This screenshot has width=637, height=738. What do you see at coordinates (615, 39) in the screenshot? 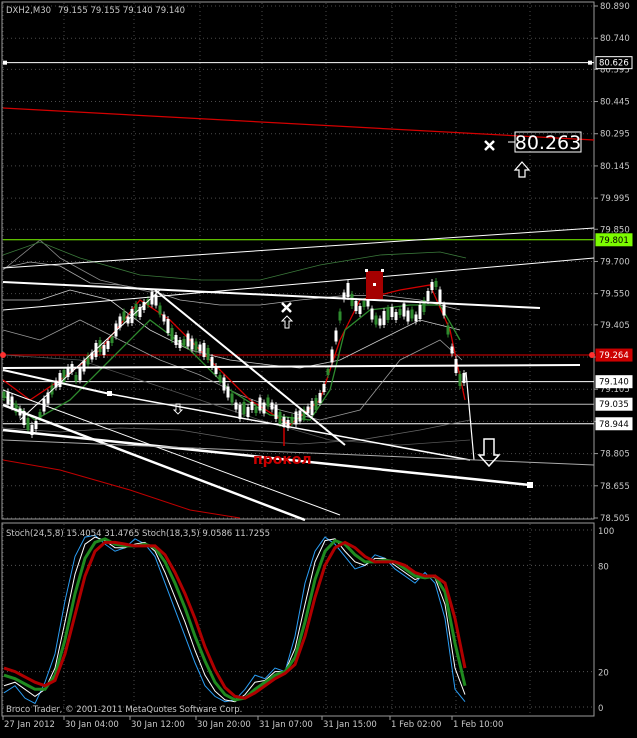
I see `price-tick-label: 80.740` at bounding box center [615, 39].